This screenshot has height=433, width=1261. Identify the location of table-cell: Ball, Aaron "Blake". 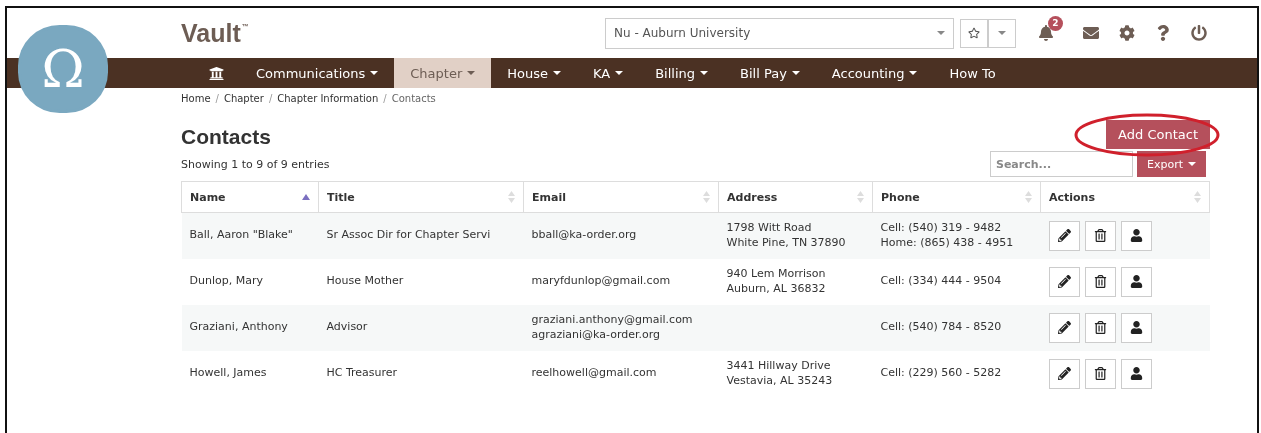
(250, 235).